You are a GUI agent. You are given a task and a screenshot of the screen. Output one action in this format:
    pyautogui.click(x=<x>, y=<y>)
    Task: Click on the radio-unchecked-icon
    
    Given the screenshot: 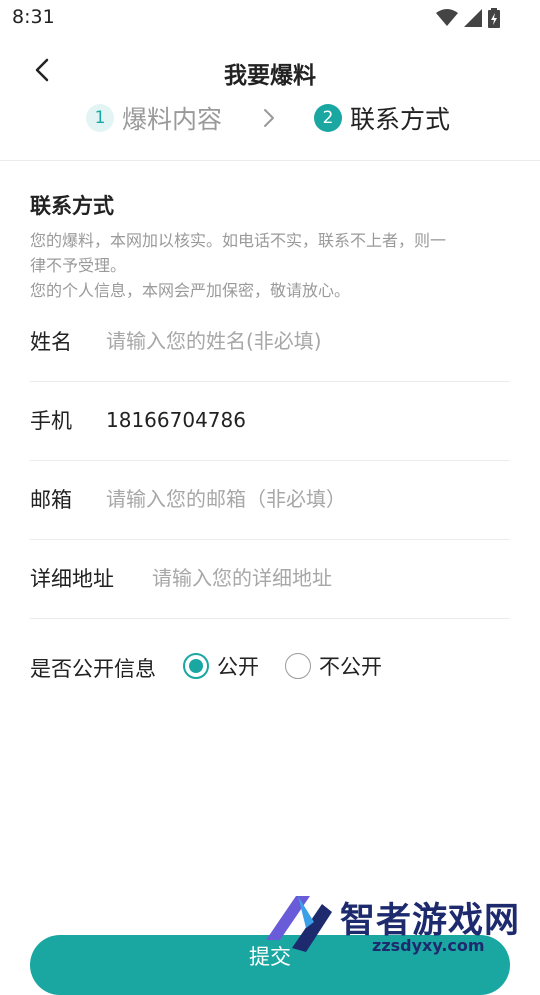 What is the action you would take?
    pyautogui.click(x=298, y=666)
    